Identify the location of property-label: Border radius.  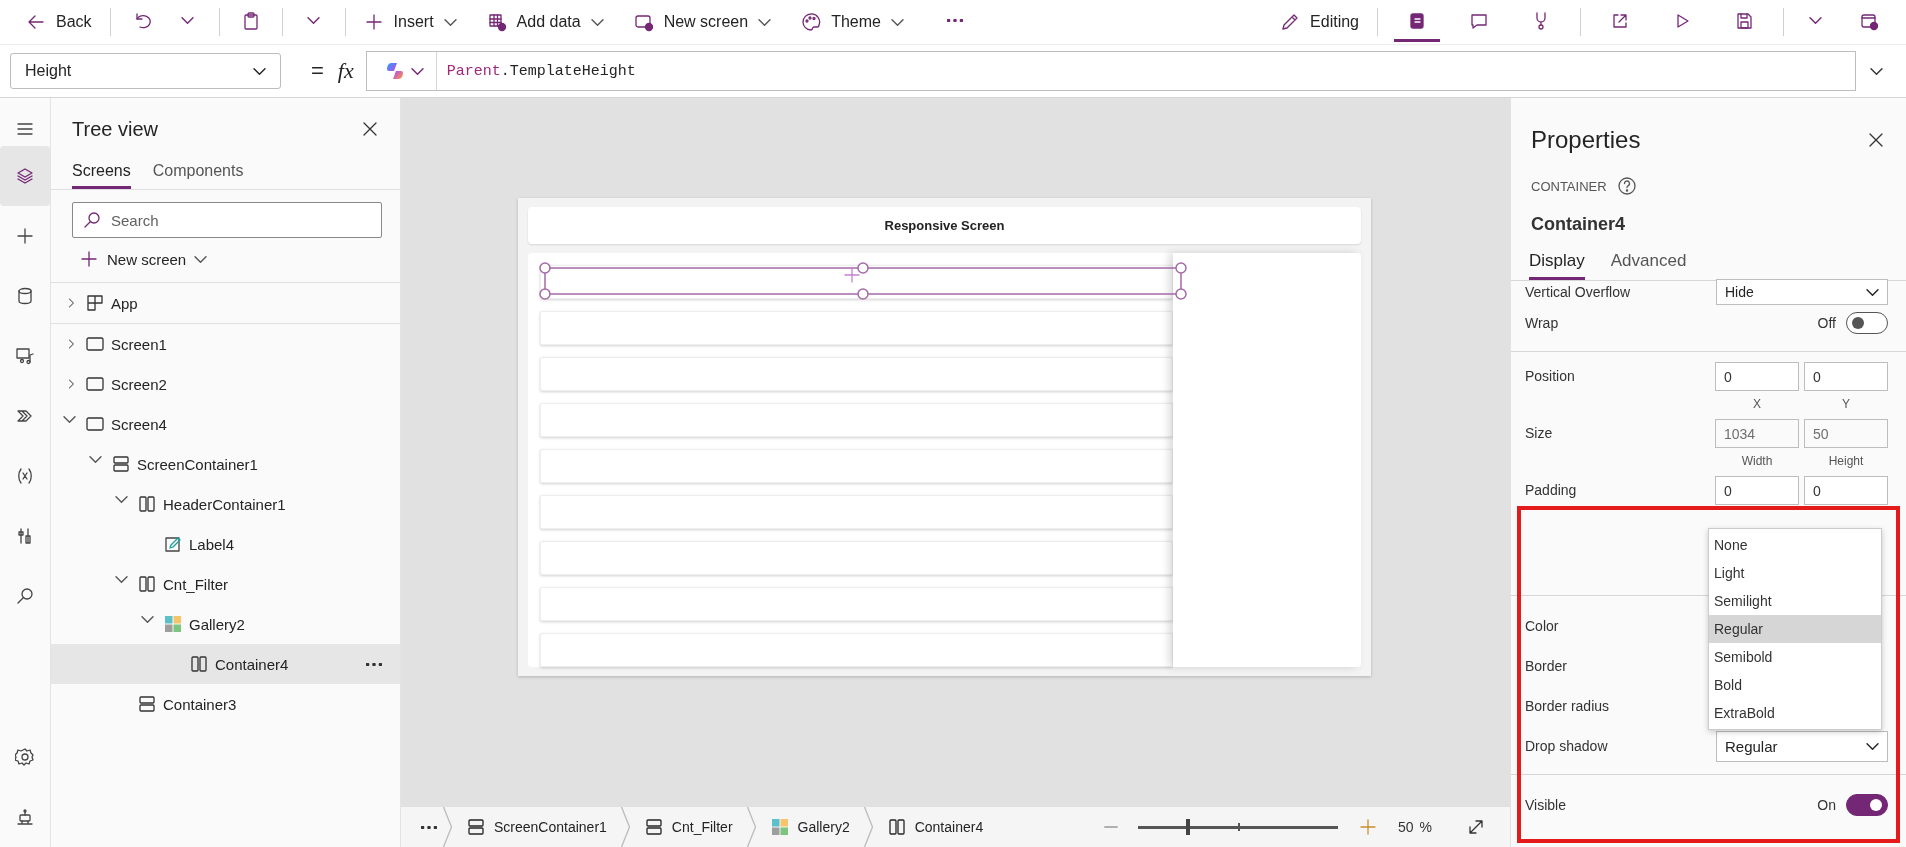
(1567, 706).